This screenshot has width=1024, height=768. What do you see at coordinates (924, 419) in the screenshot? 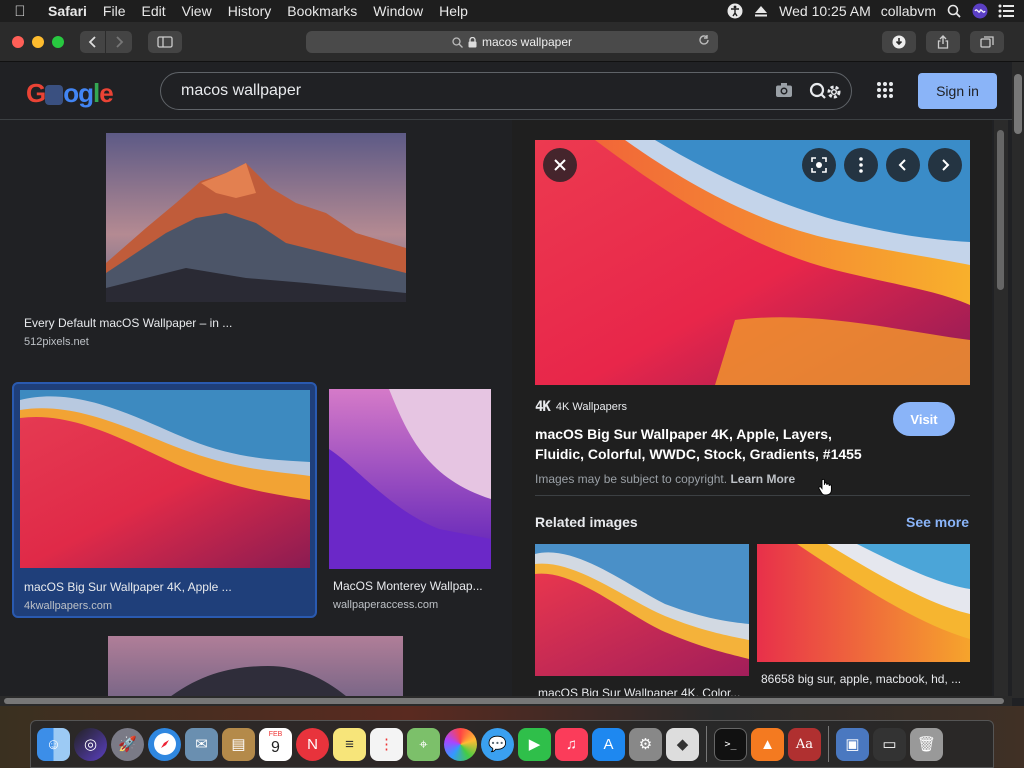
I see `visit-button: Visit` at bounding box center [924, 419].